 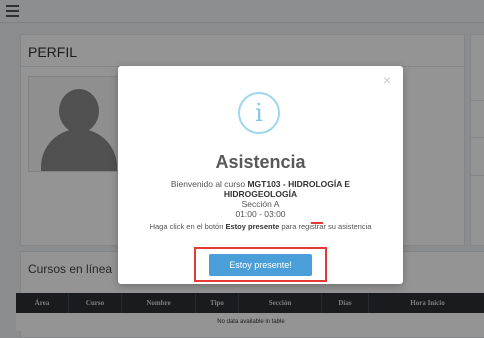 I want to click on instruction-suffix: para registrar su asistencia, so click(x=325, y=226).